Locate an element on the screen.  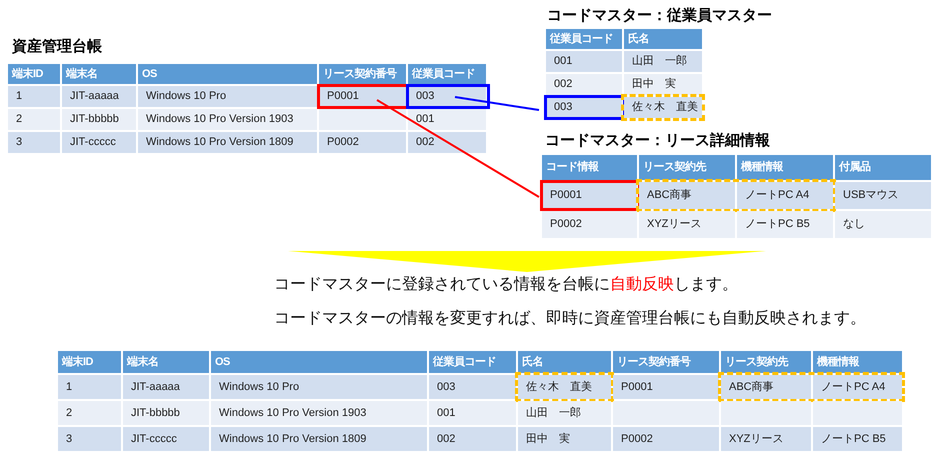
table-cell: USBマウス is located at coordinates (883, 195).